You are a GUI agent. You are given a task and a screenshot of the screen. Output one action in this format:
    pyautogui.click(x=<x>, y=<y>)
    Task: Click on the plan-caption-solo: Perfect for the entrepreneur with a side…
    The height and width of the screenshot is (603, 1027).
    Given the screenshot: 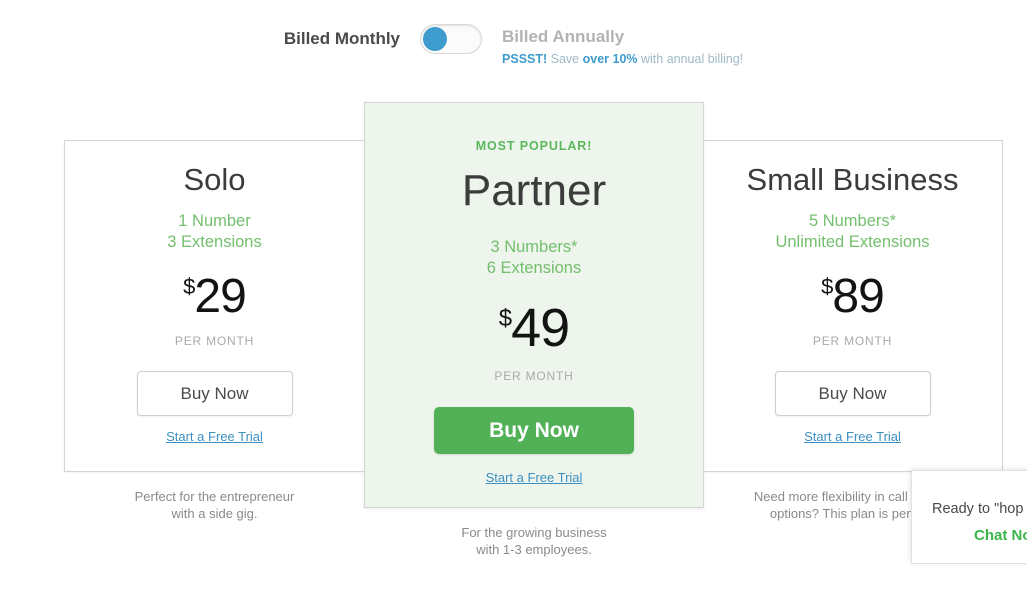 What is the action you would take?
    pyautogui.click(x=214, y=505)
    